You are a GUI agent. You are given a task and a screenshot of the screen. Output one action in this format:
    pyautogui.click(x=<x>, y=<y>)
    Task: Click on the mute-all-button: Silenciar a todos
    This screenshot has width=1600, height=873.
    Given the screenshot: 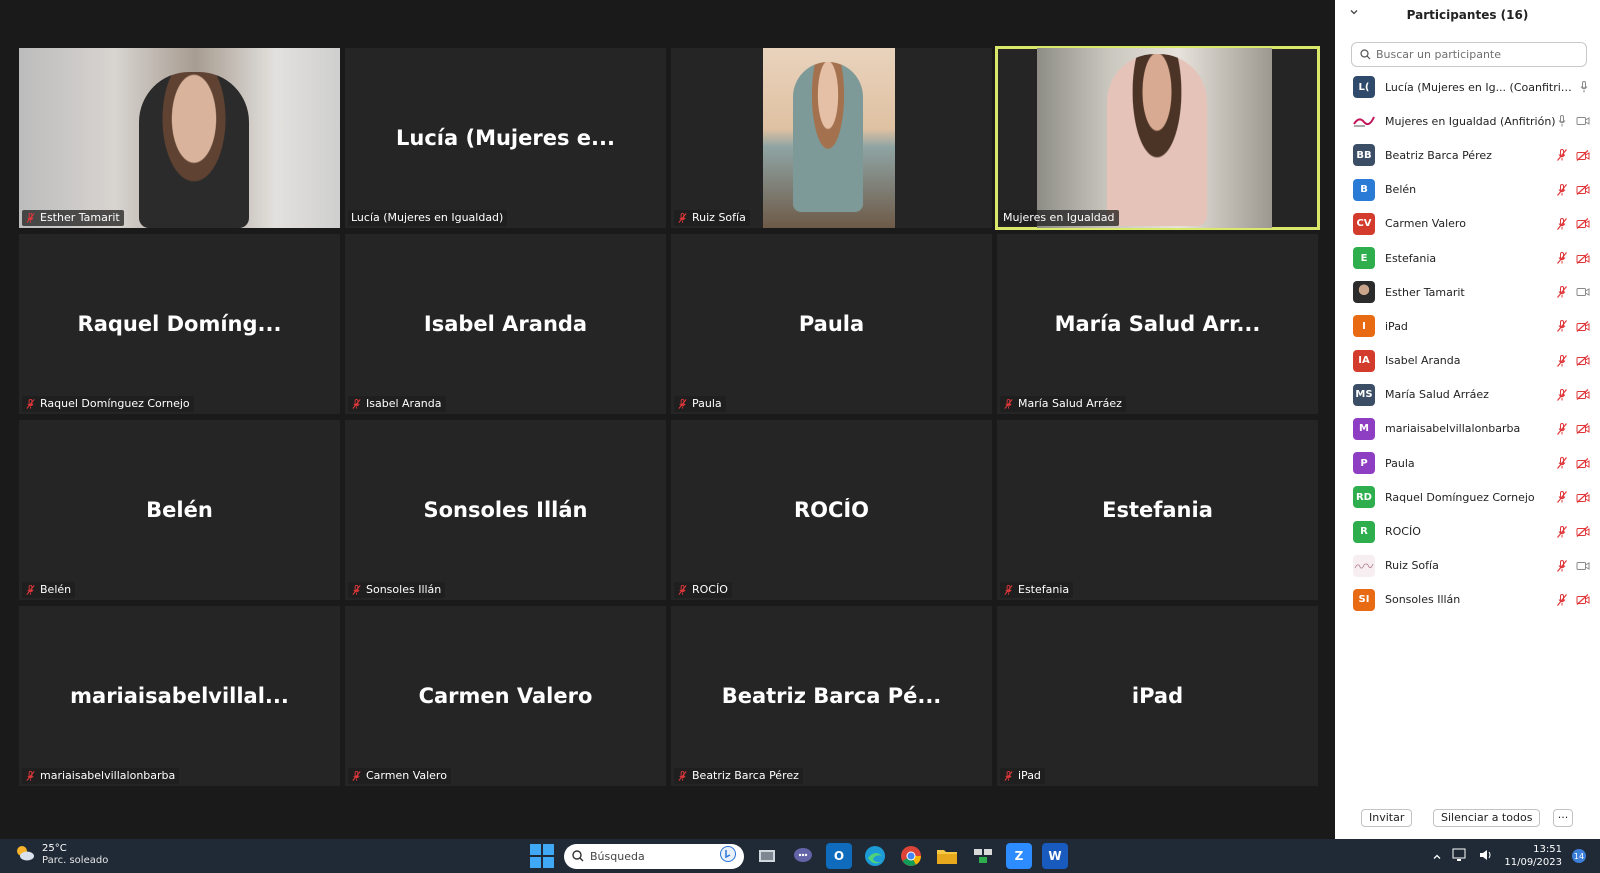 What is the action you would take?
    pyautogui.click(x=1487, y=818)
    